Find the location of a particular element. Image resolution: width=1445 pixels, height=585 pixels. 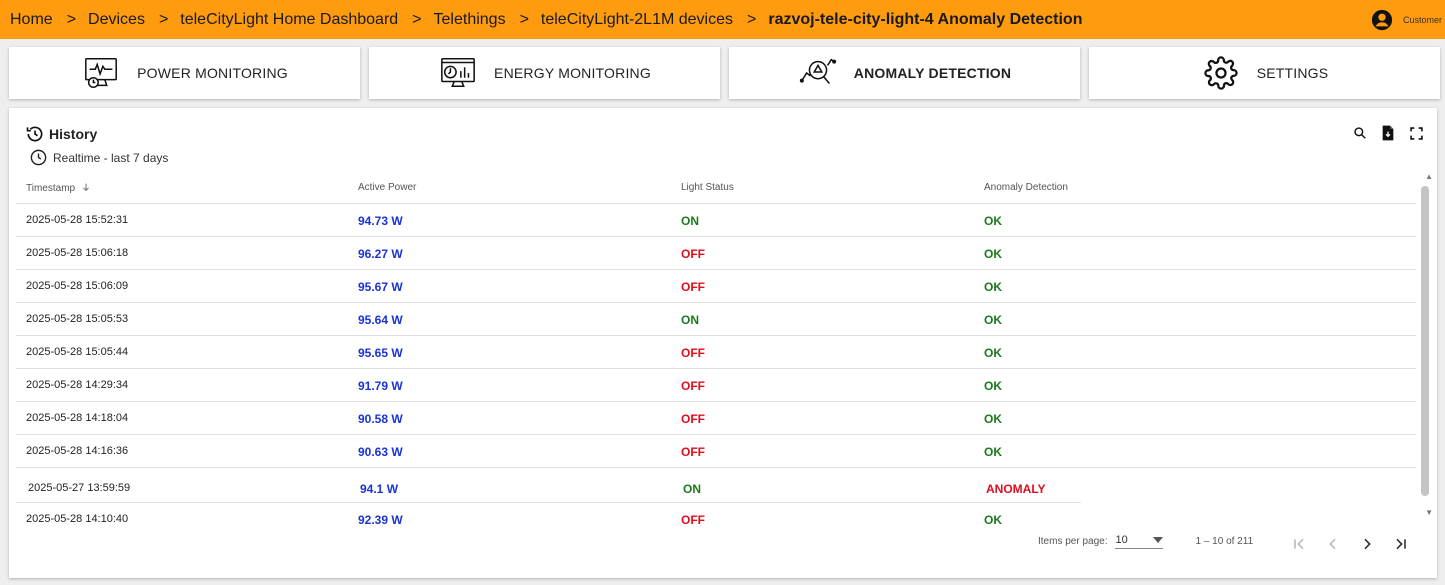

cell-active-power: 90.63 W is located at coordinates (380, 452).